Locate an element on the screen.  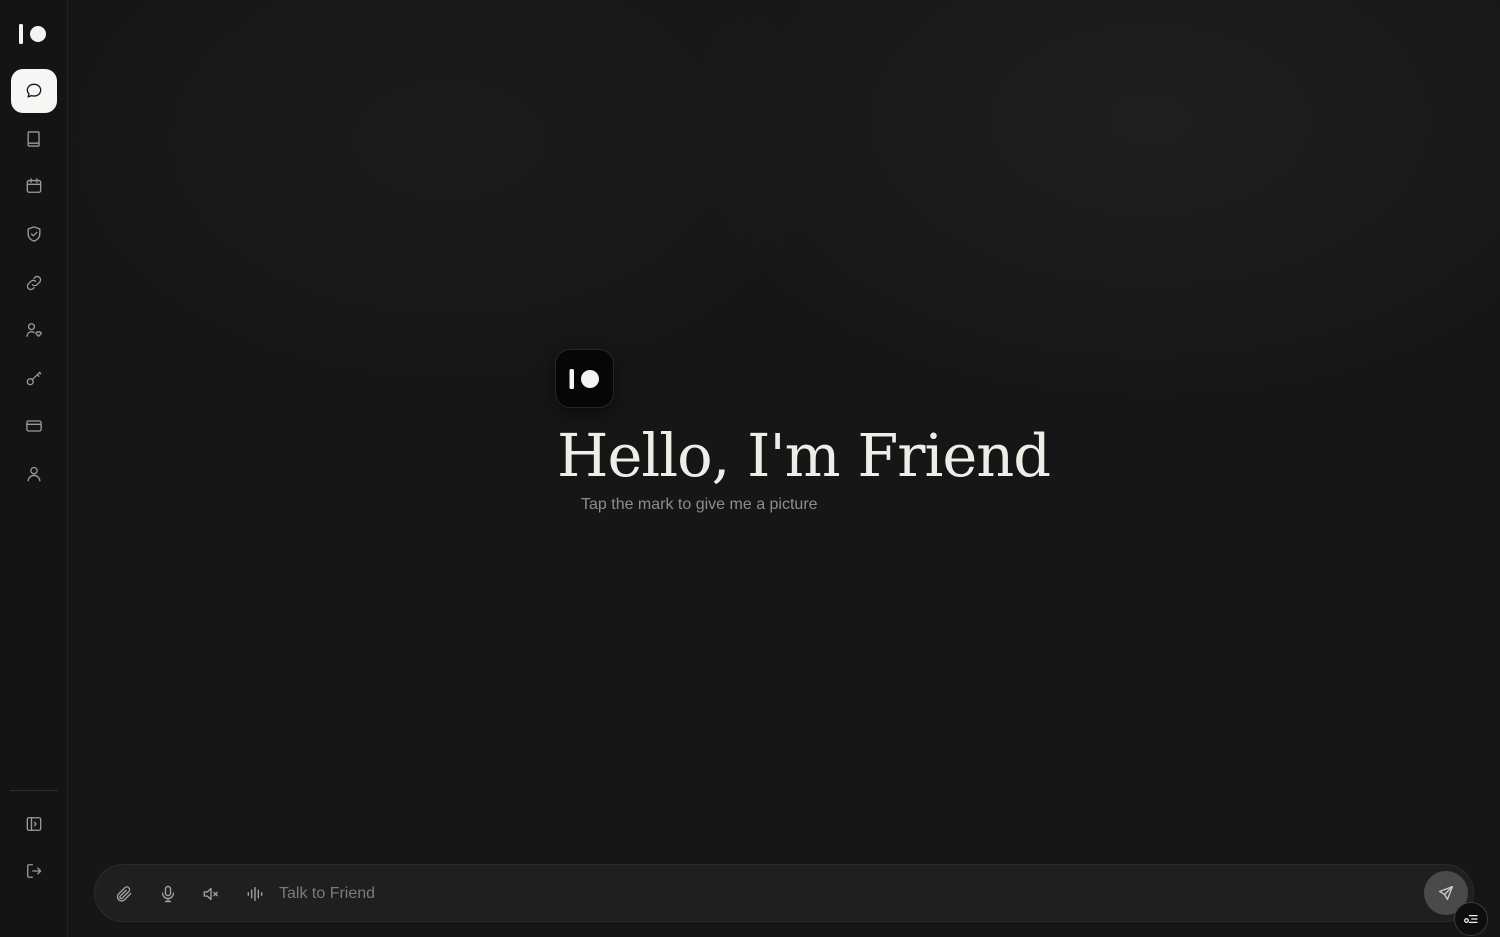
sidebar-item-library is located at coordinates (34, 139).